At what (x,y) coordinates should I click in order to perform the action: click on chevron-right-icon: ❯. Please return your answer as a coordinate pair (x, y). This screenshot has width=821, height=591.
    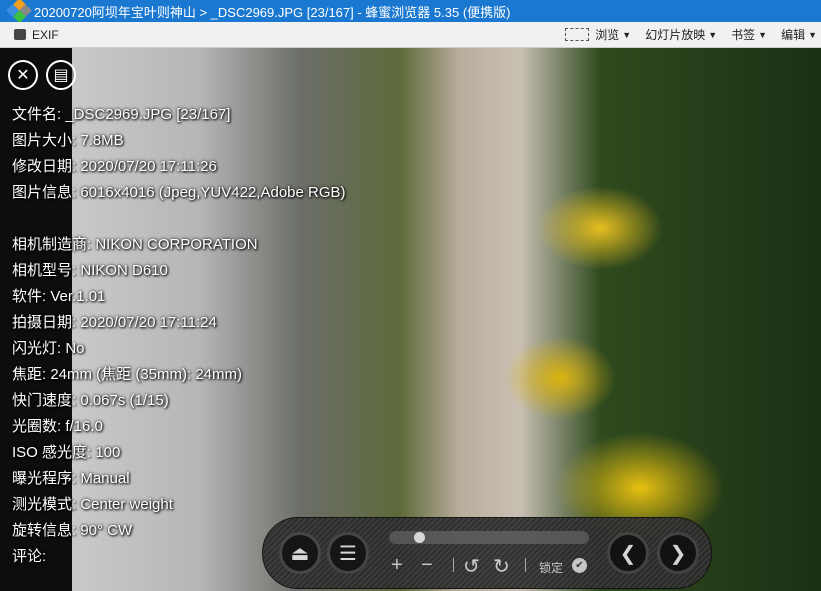
    Looking at the image, I should click on (678, 553).